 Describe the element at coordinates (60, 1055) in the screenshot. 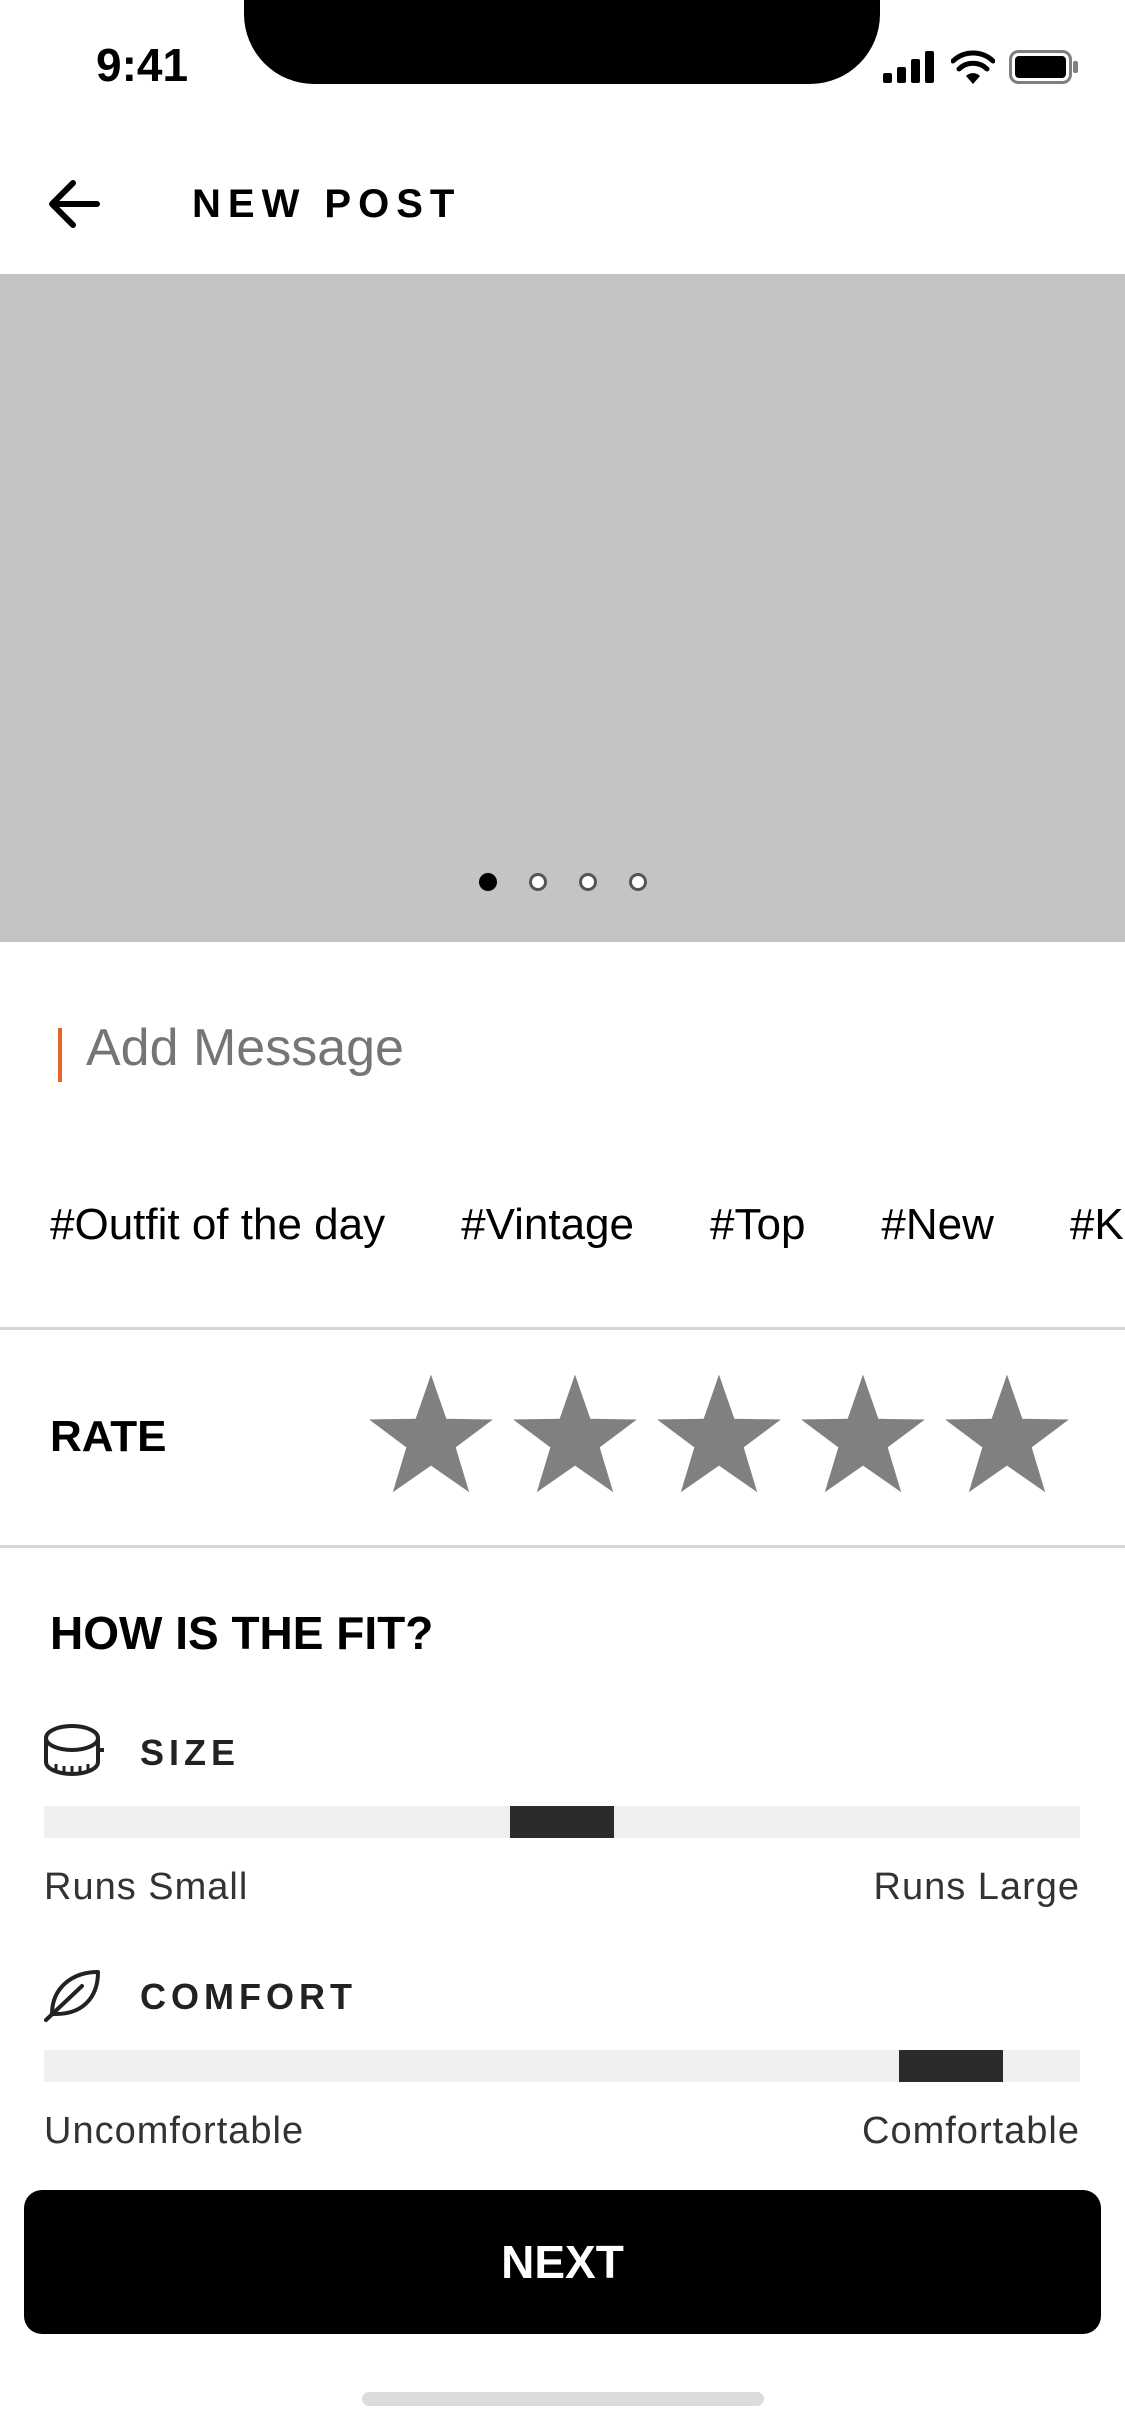

I see `text-caret` at that location.